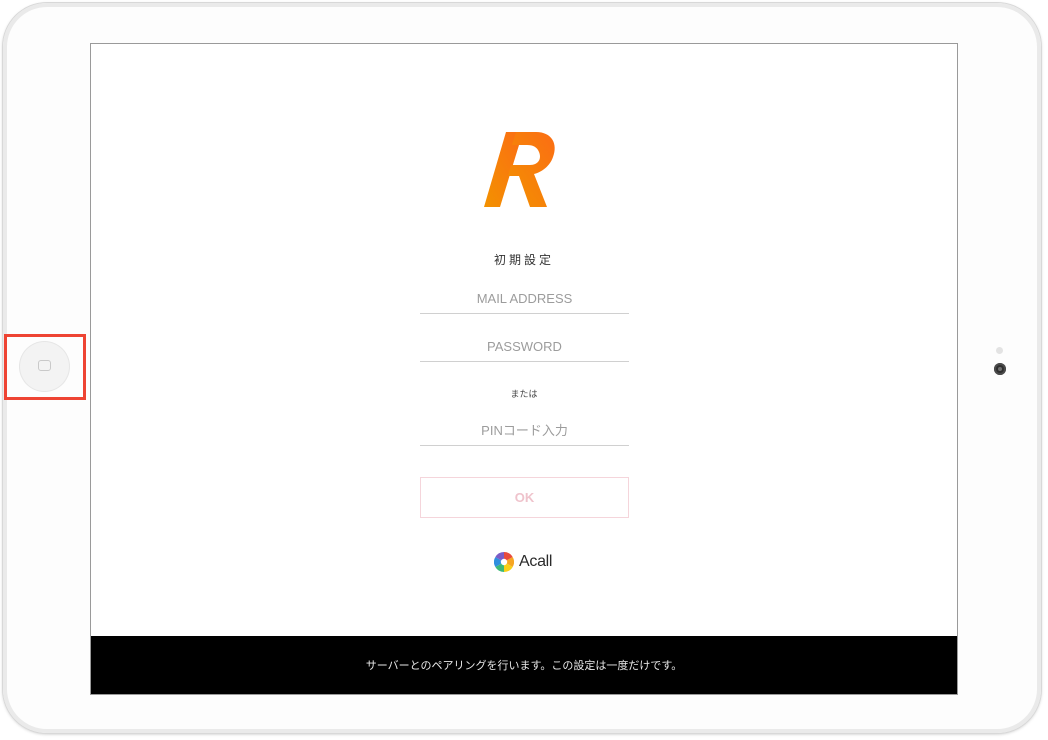 The image size is (1048, 740). Describe the element at coordinates (519, 169) in the screenshot. I see `r-logo-icon` at that location.